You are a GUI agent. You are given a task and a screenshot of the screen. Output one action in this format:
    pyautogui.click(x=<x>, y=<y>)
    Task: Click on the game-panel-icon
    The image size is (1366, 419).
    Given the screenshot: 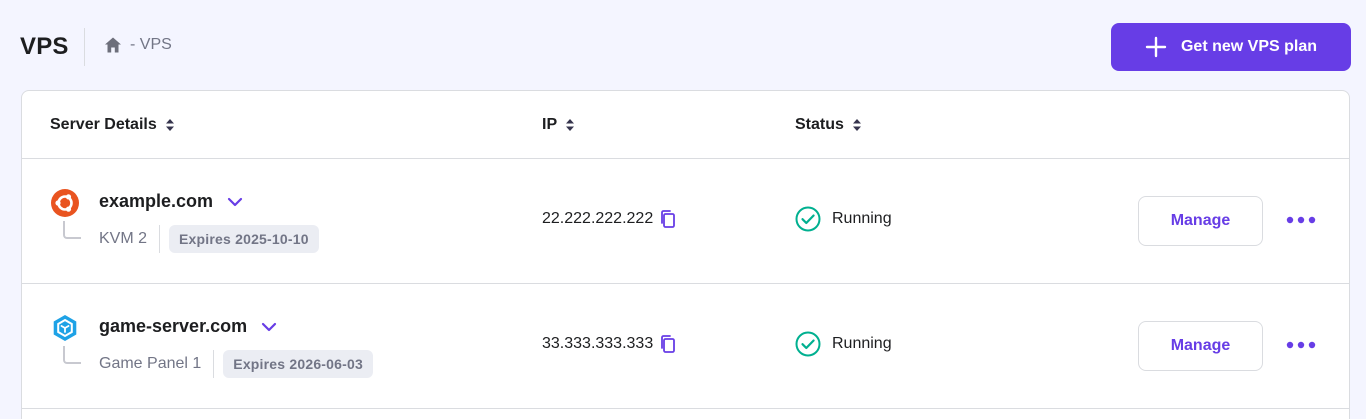 What is the action you would take?
    pyautogui.click(x=65, y=328)
    